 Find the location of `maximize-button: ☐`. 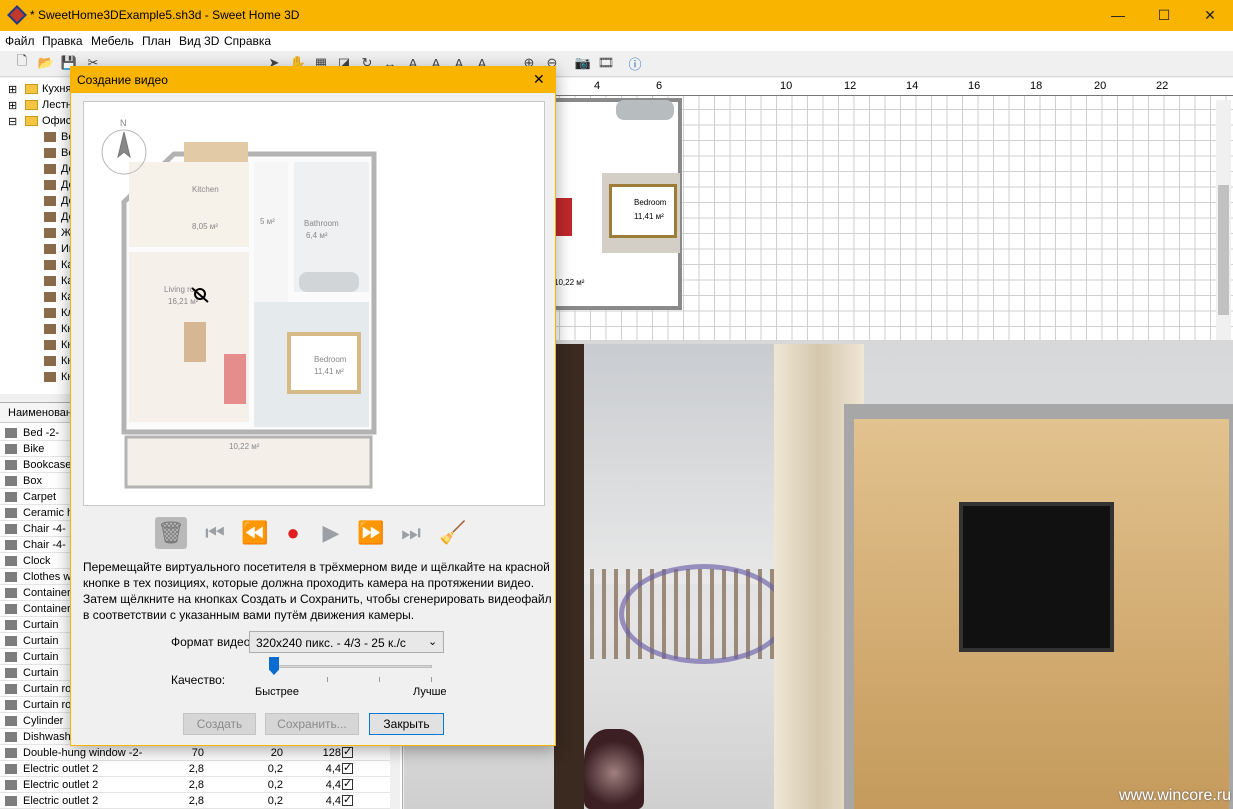

maximize-button: ☐ is located at coordinates (1164, 15).